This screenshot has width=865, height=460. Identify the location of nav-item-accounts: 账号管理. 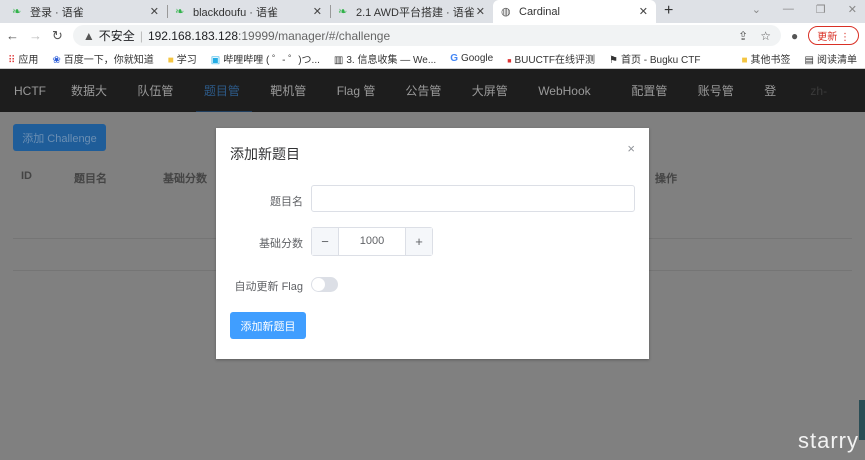
(724, 105).